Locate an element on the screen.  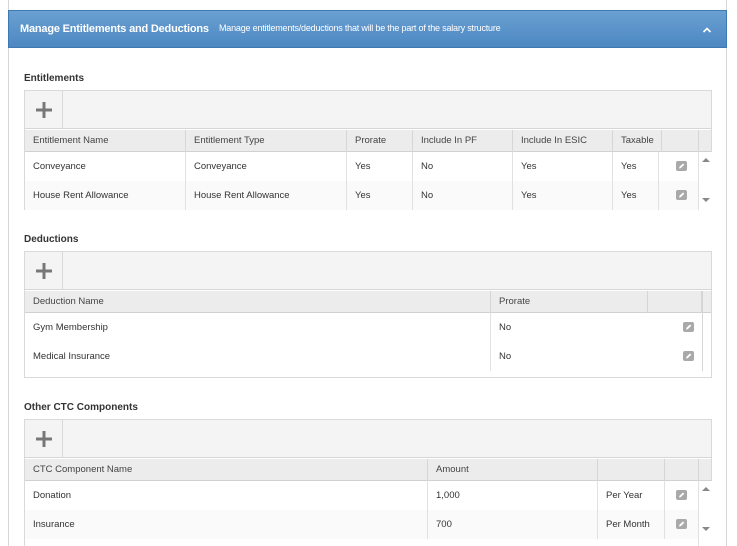
col-amount: Amount is located at coordinates (513, 470).